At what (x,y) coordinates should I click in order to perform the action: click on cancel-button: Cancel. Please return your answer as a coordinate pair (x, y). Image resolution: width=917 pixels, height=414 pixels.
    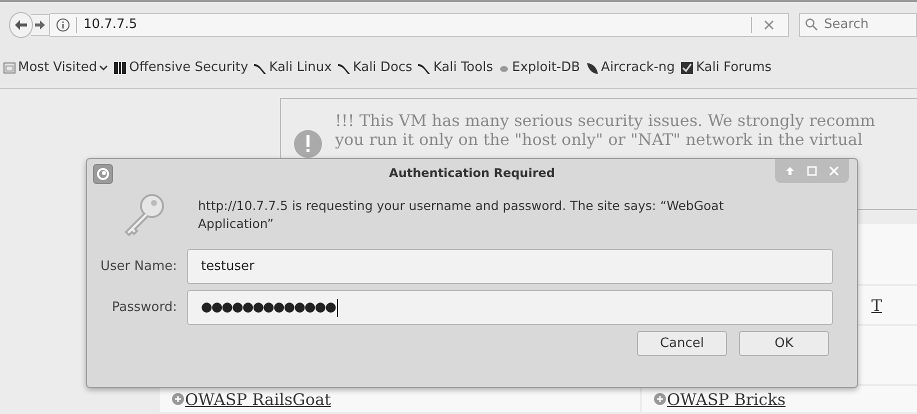
    Looking at the image, I should click on (682, 343).